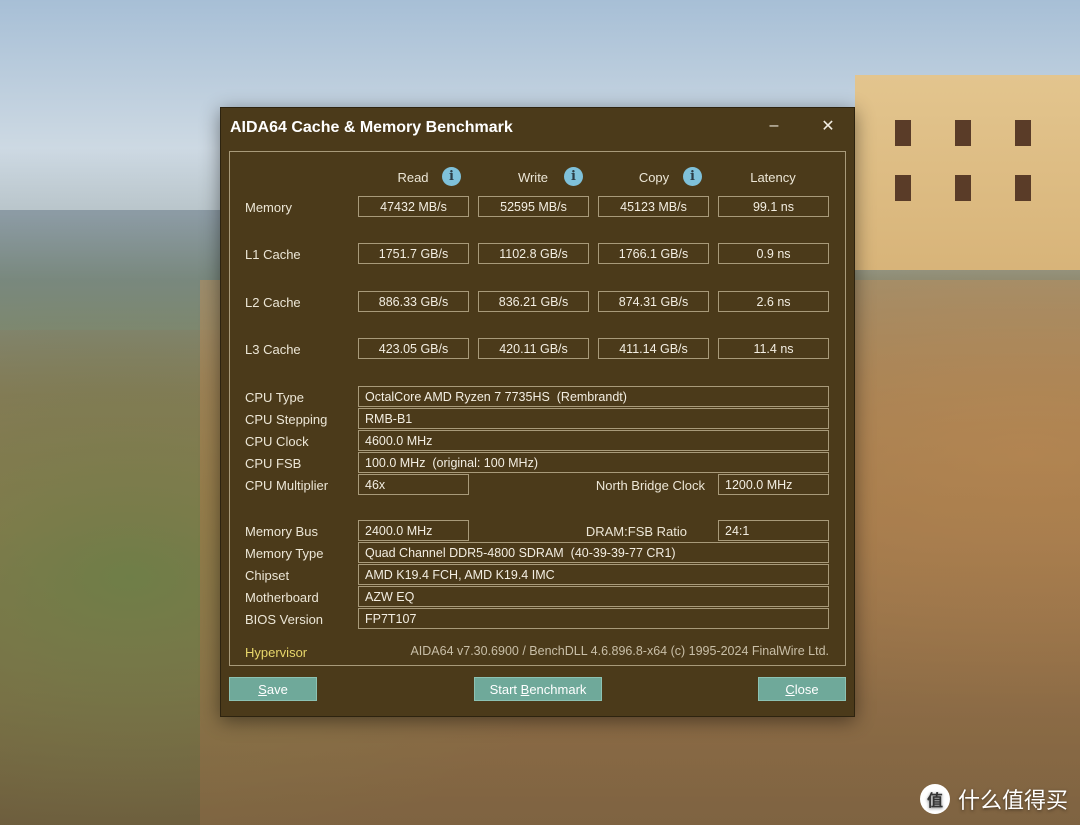 The image size is (1080, 825). I want to click on memory-bus-label: Memory Bus, so click(281, 531).